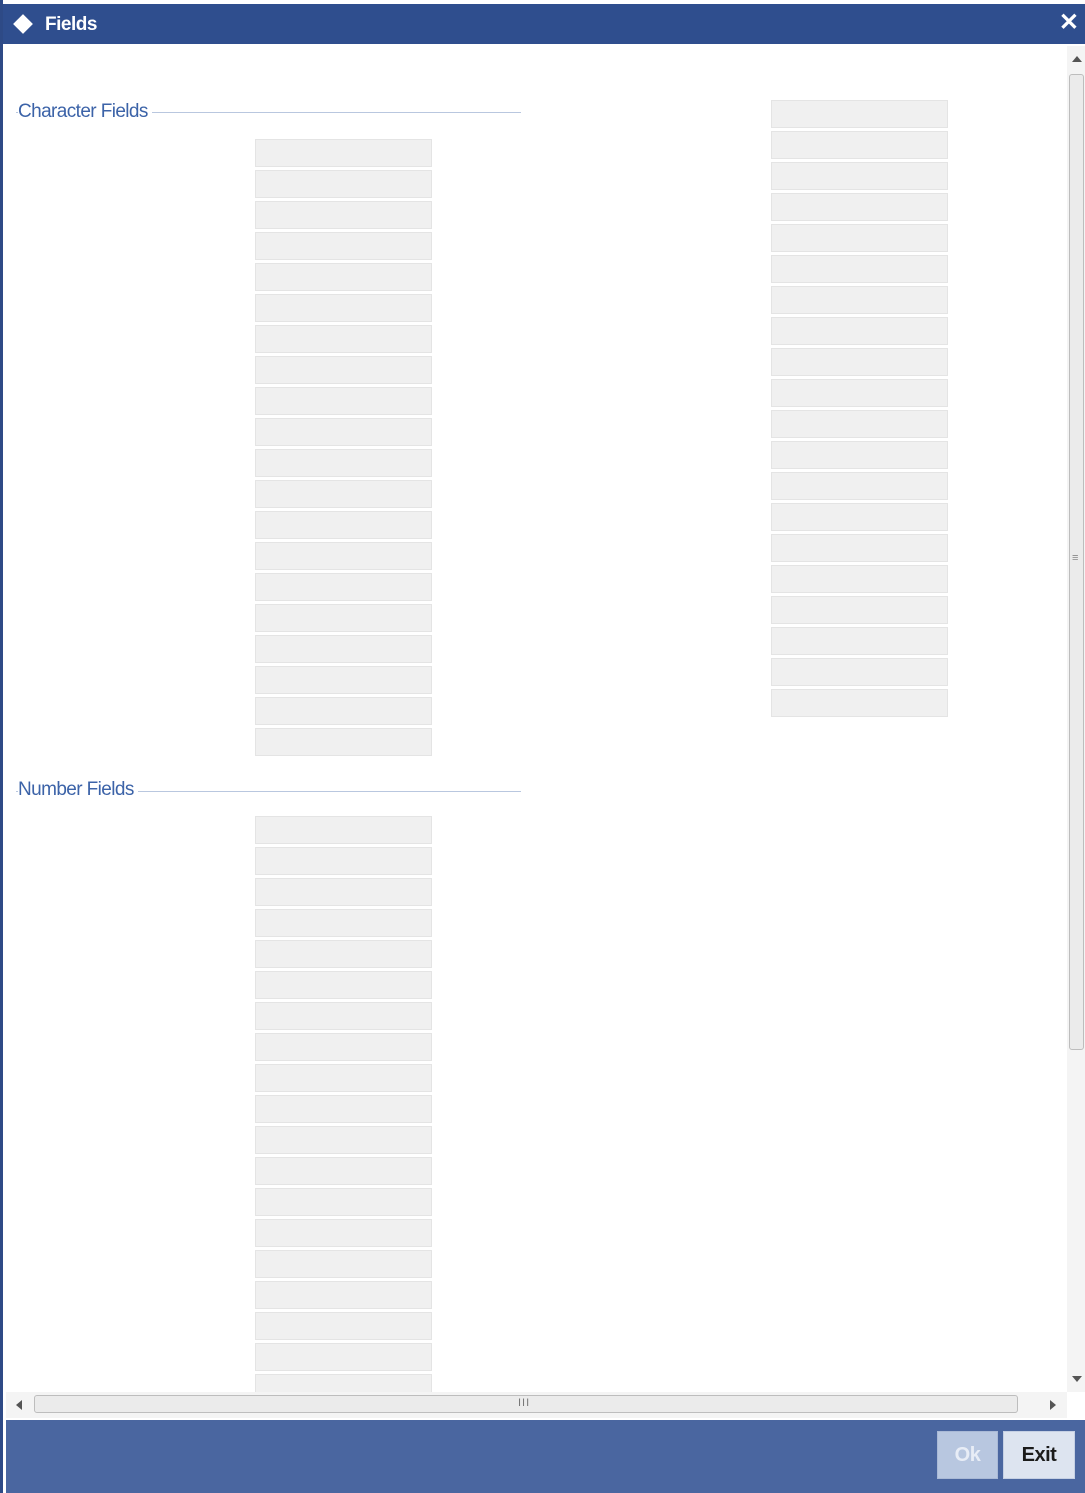 The width and height of the screenshot is (1085, 1493). Describe the element at coordinates (85, 112) in the screenshot. I see `character-fields-legend: Character Fields` at that location.